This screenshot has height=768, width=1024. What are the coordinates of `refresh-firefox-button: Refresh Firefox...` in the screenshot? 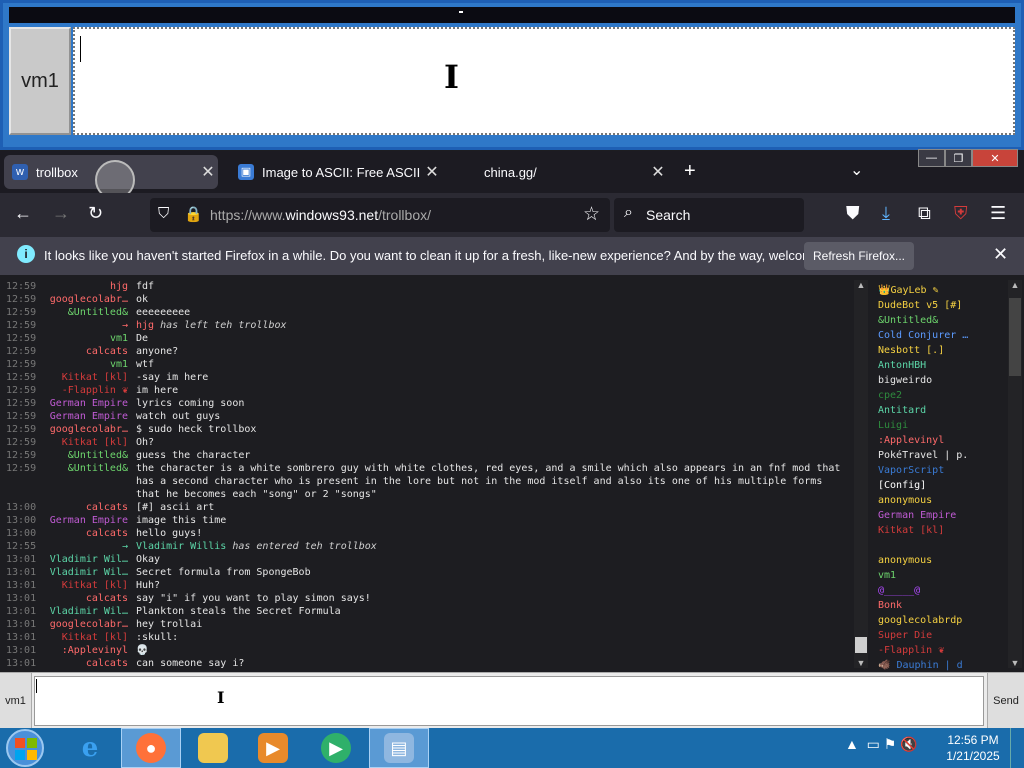 It's located at (859, 256).